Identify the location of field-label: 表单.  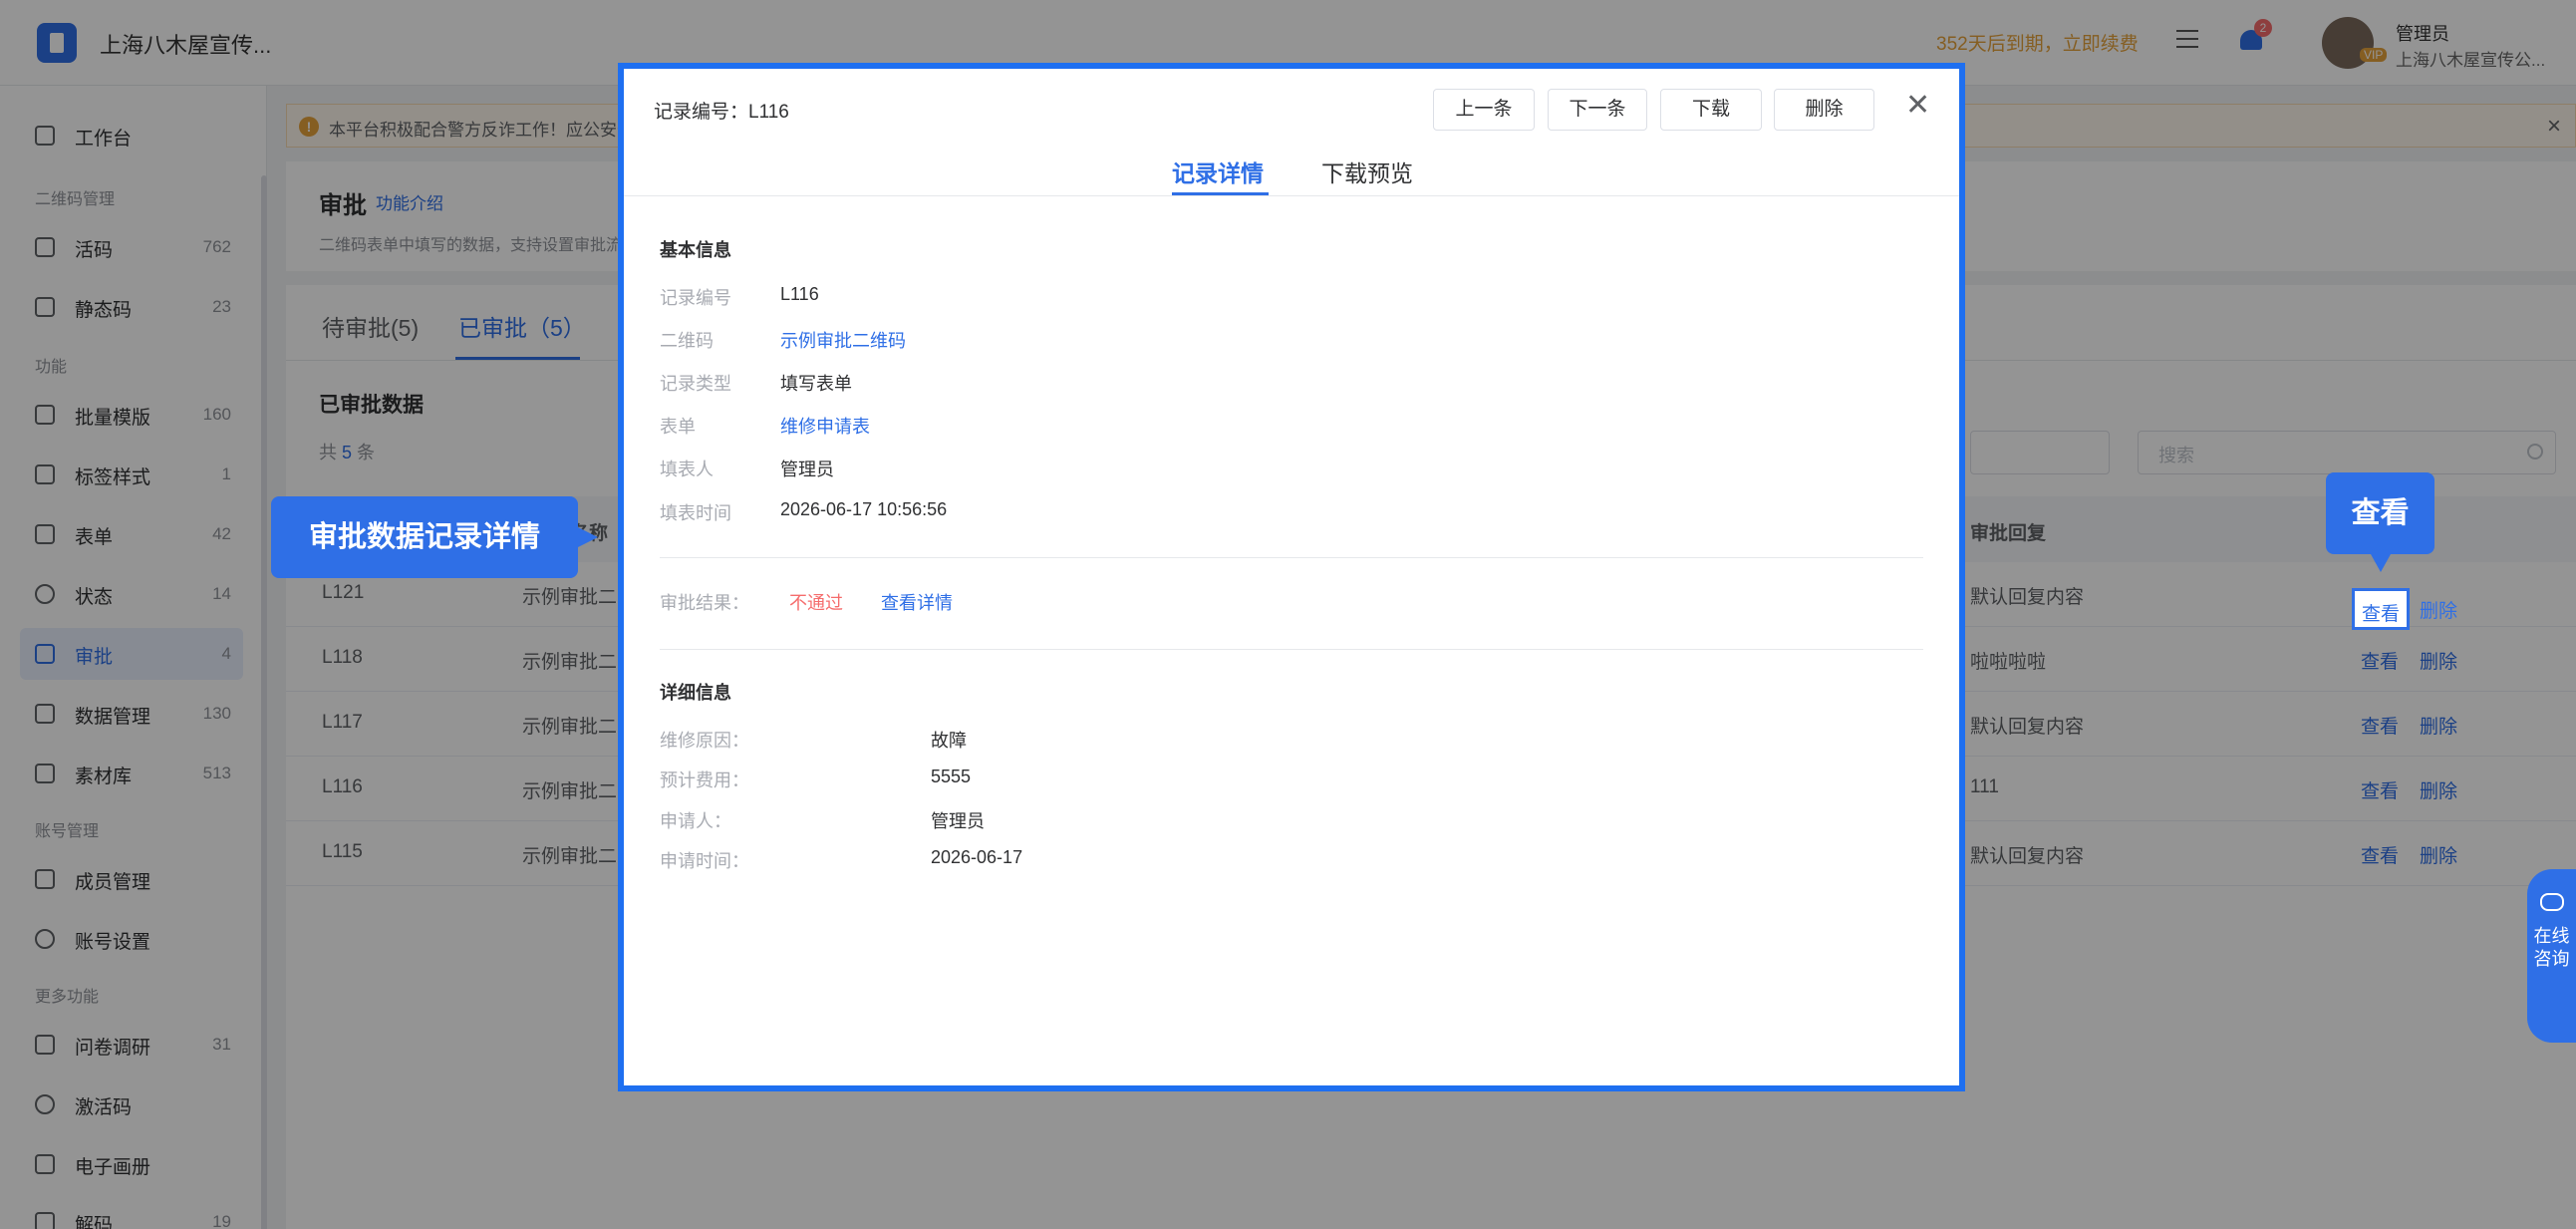
(678, 427).